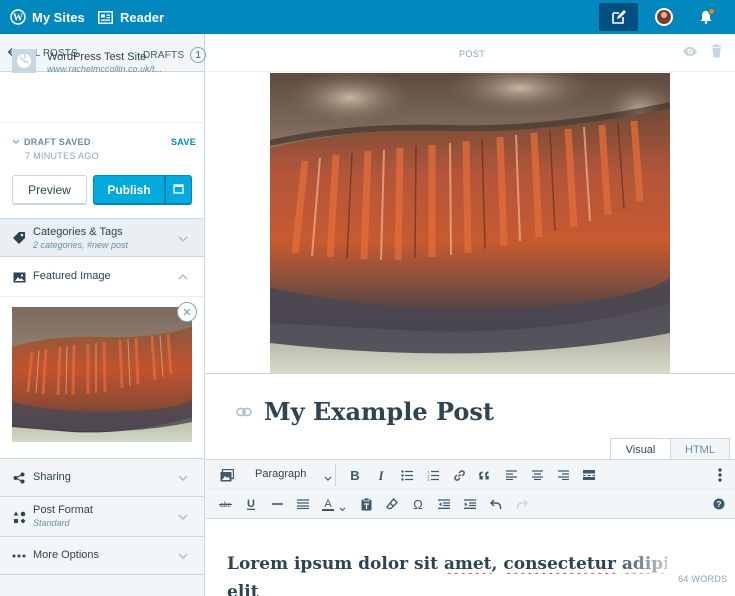 The width and height of the screenshot is (735, 596). What do you see at coordinates (379, 411) in the screenshot?
I see `post-title: My Example Post` at bounding box center [379, 411].